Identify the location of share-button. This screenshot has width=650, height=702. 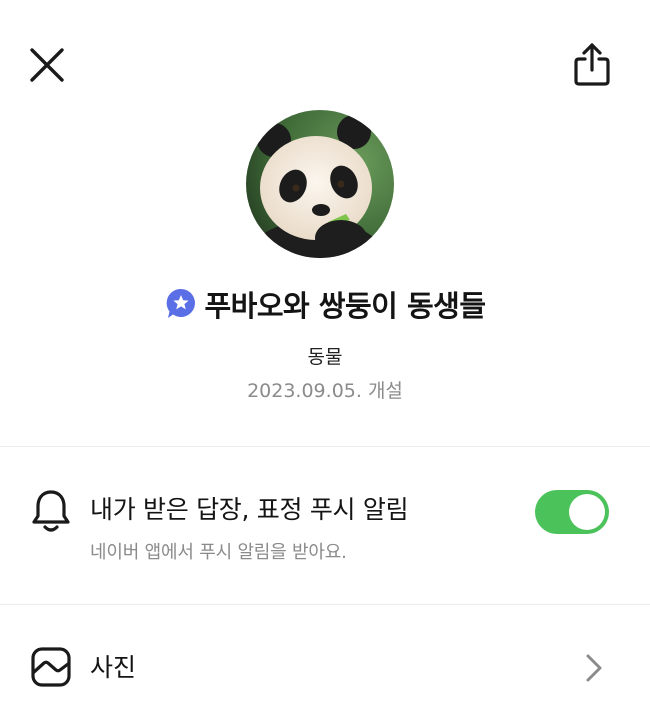
(592, 64).